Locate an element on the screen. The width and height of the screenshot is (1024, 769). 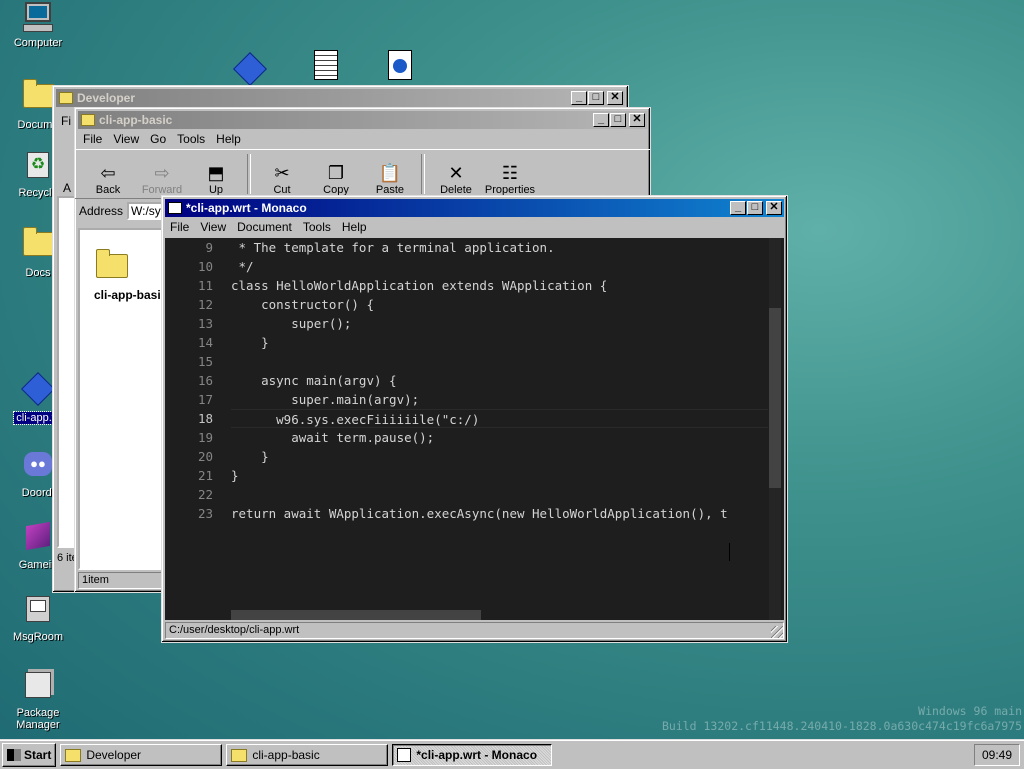
web-document-icon is located at coordinates (400, 67).